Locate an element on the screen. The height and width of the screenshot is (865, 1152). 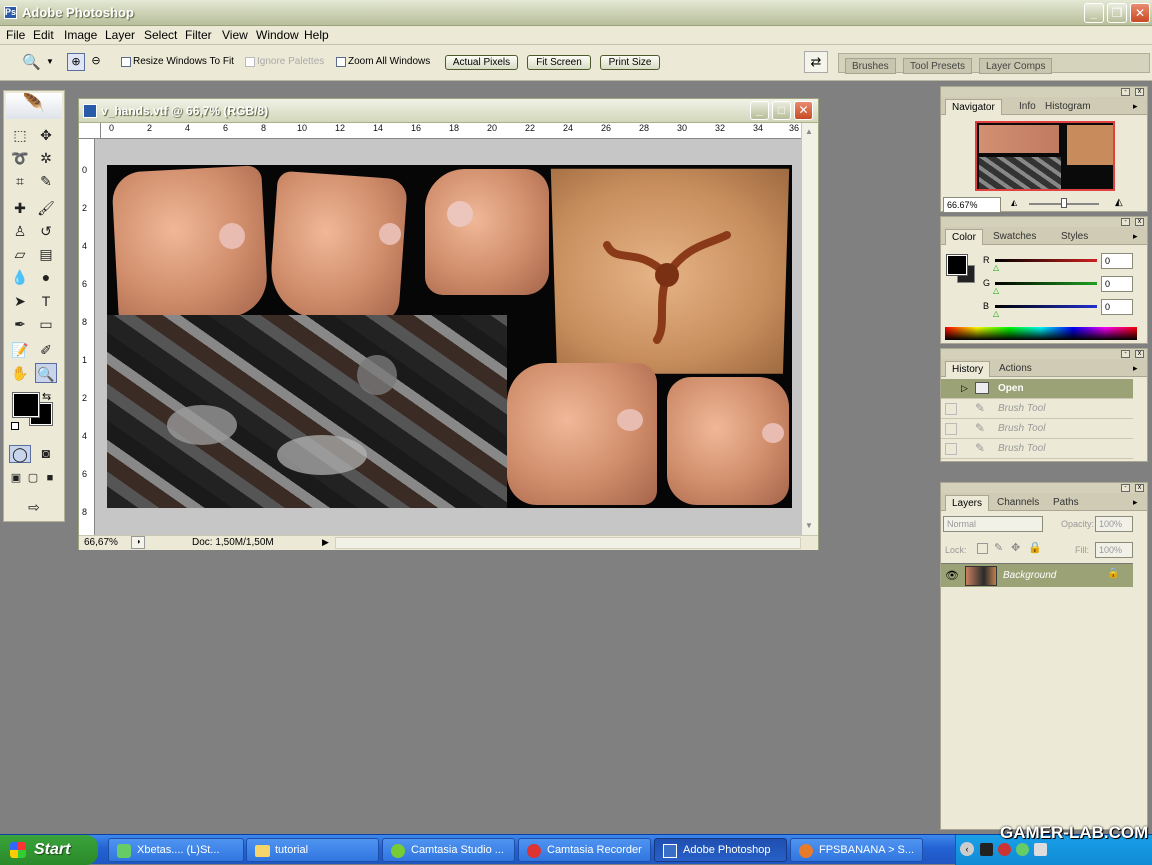
zoom-all-windows-checkbox is located at coordinates (341, 62).